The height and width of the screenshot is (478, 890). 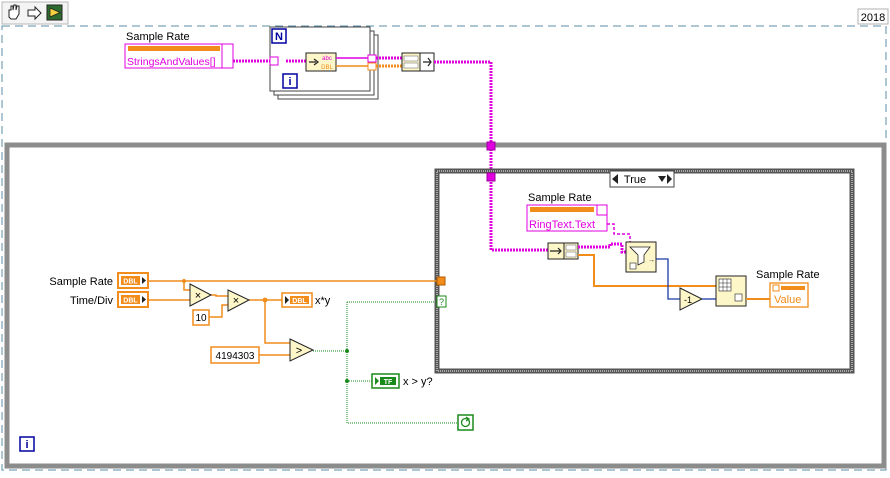 I want to click on wire-junction-product, so click(x=265, y=300).